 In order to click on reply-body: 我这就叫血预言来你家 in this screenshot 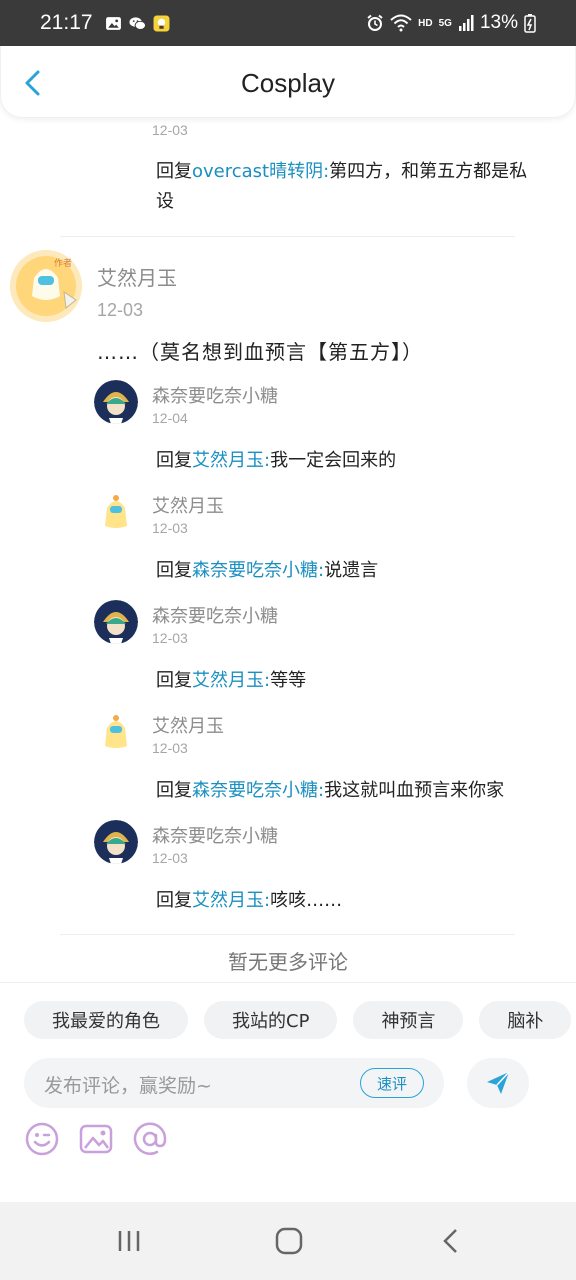, I will do `click(414, 790)`.